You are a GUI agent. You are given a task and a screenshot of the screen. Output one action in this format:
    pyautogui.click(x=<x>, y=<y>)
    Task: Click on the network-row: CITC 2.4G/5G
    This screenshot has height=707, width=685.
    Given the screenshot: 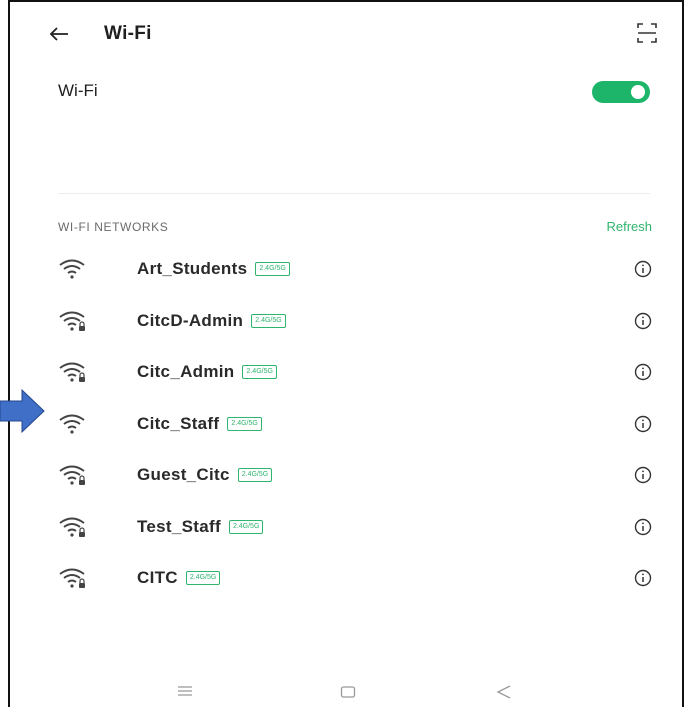 What is the action you would take?
    pyautogui.click(x=355, y=578)
    